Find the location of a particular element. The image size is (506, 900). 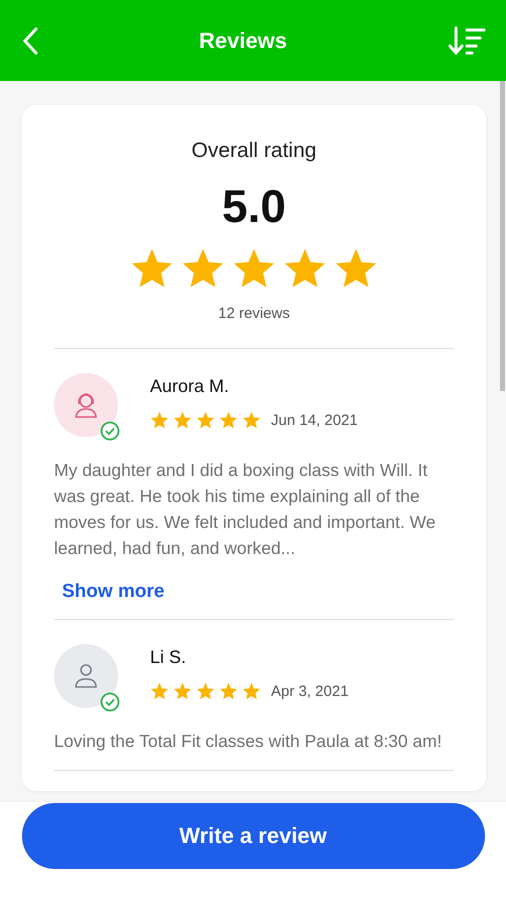

review-date: Jun 14, 2021 is located at coordinates (314, 420).